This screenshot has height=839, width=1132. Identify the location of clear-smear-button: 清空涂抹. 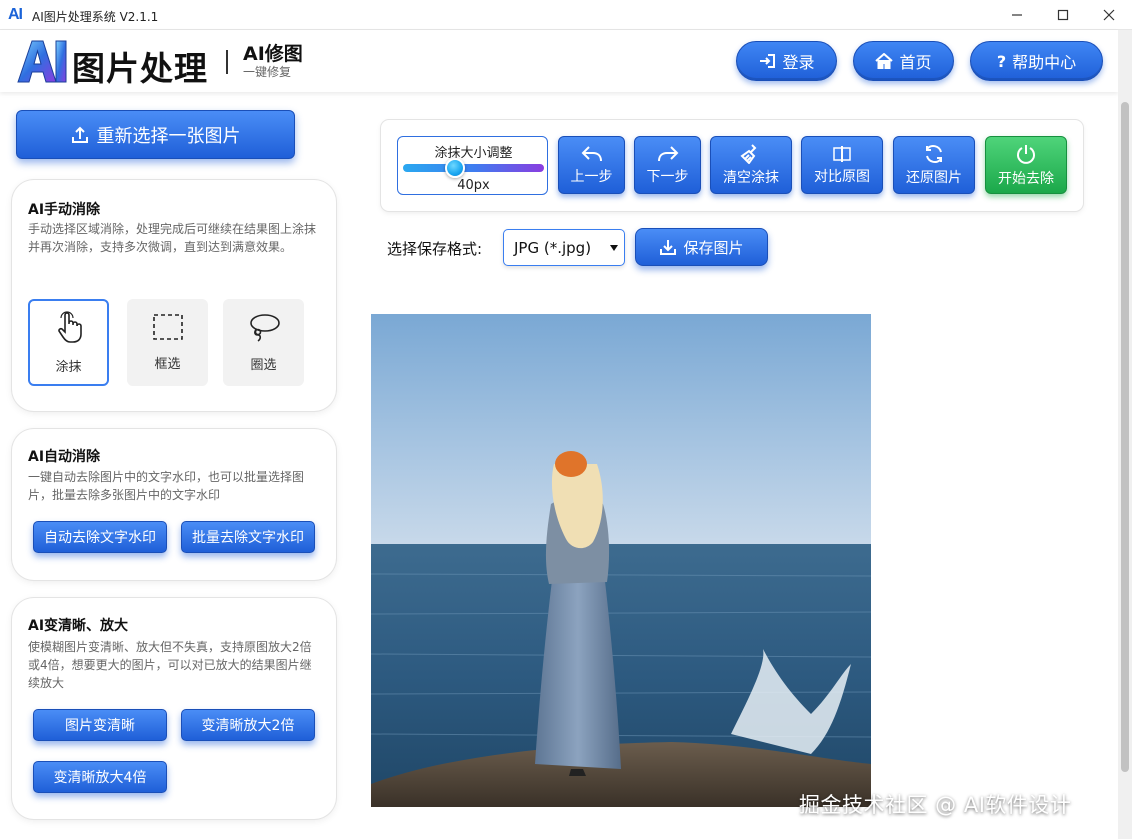
(751, 165).